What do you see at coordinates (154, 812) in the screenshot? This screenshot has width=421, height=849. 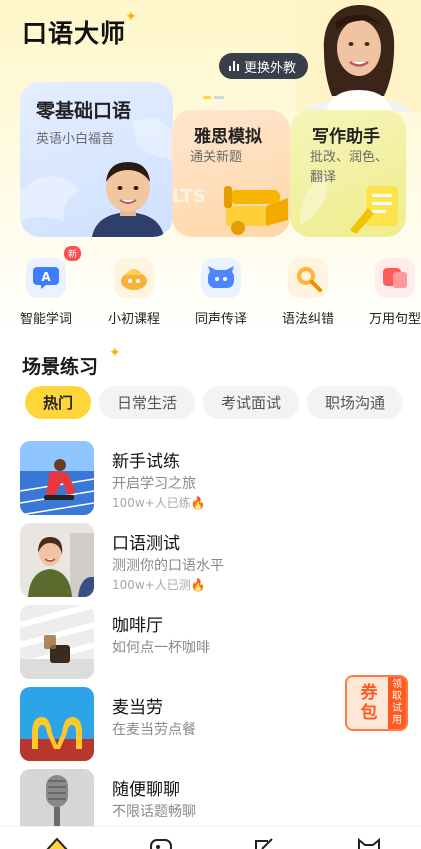 I see `item-subtitle: 不限话题畅聊` at bounding box center [154, 812].